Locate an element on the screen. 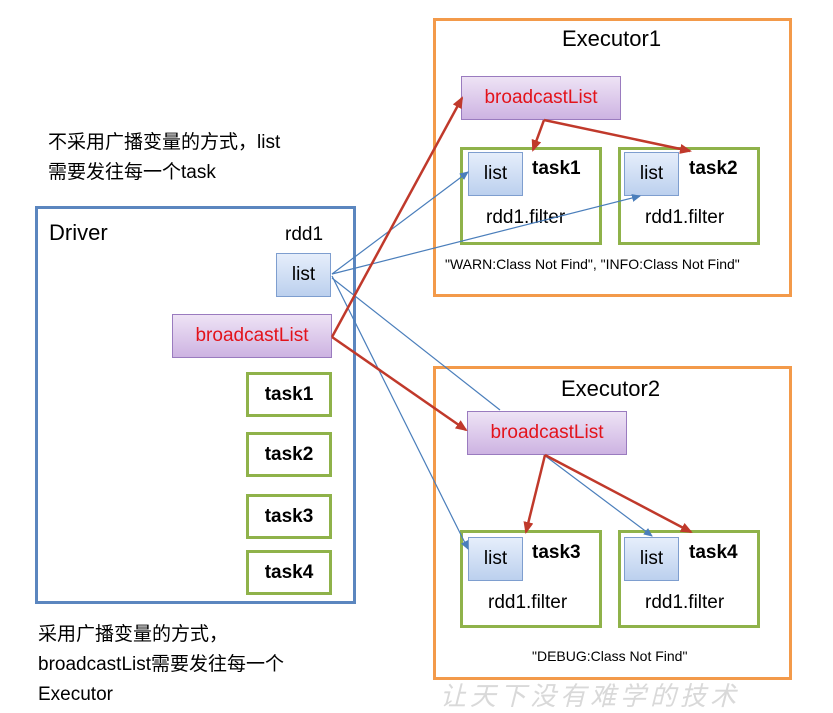 This screenshot has width=833, height=713. list-arrow-to-task1 is located at coordinates (400, 223).